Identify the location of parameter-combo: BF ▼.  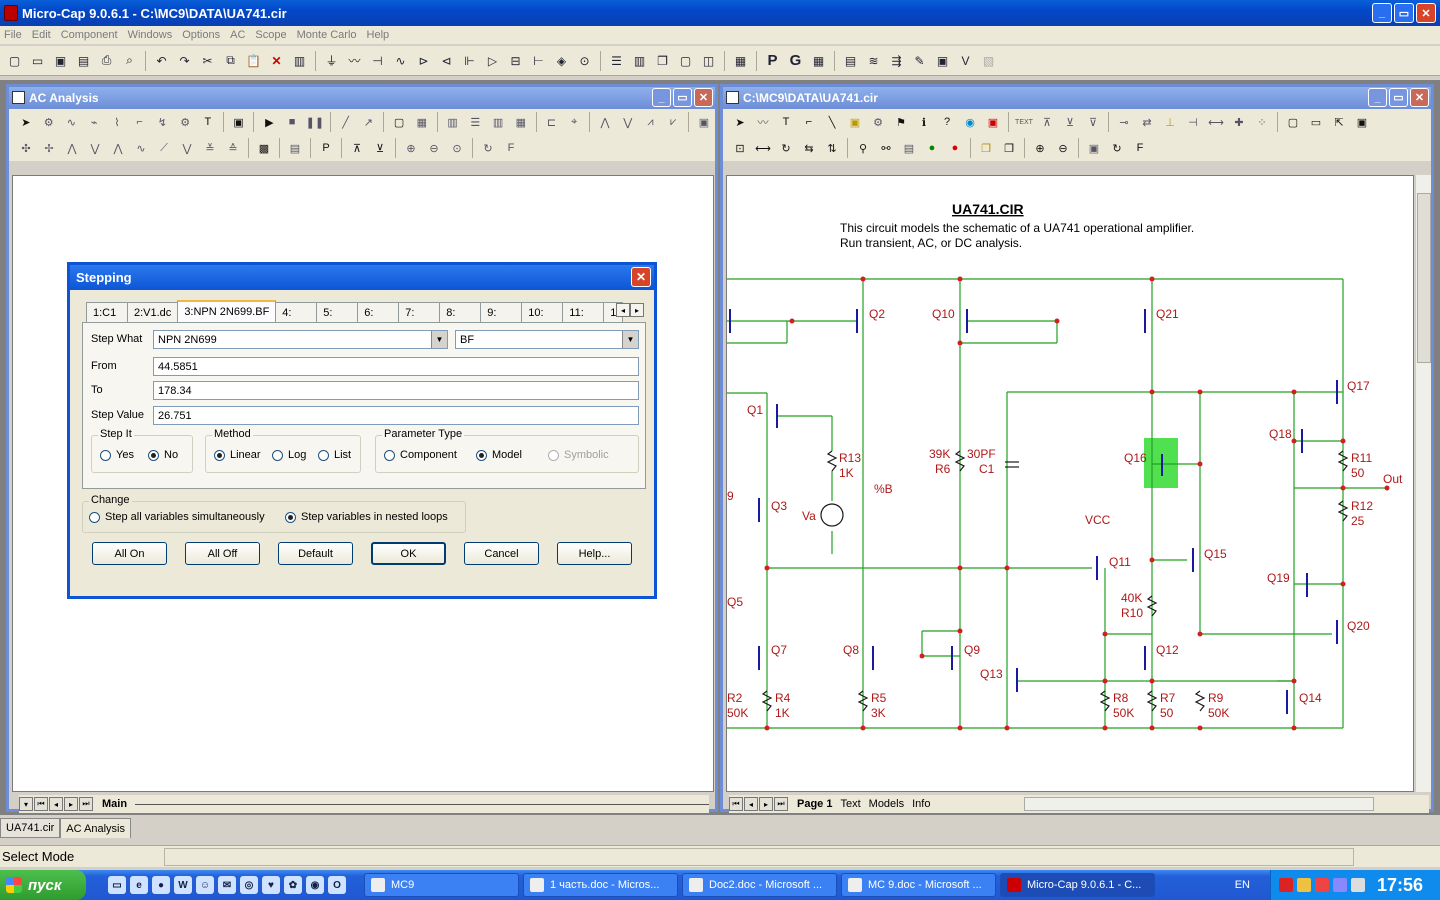
(547, 339).